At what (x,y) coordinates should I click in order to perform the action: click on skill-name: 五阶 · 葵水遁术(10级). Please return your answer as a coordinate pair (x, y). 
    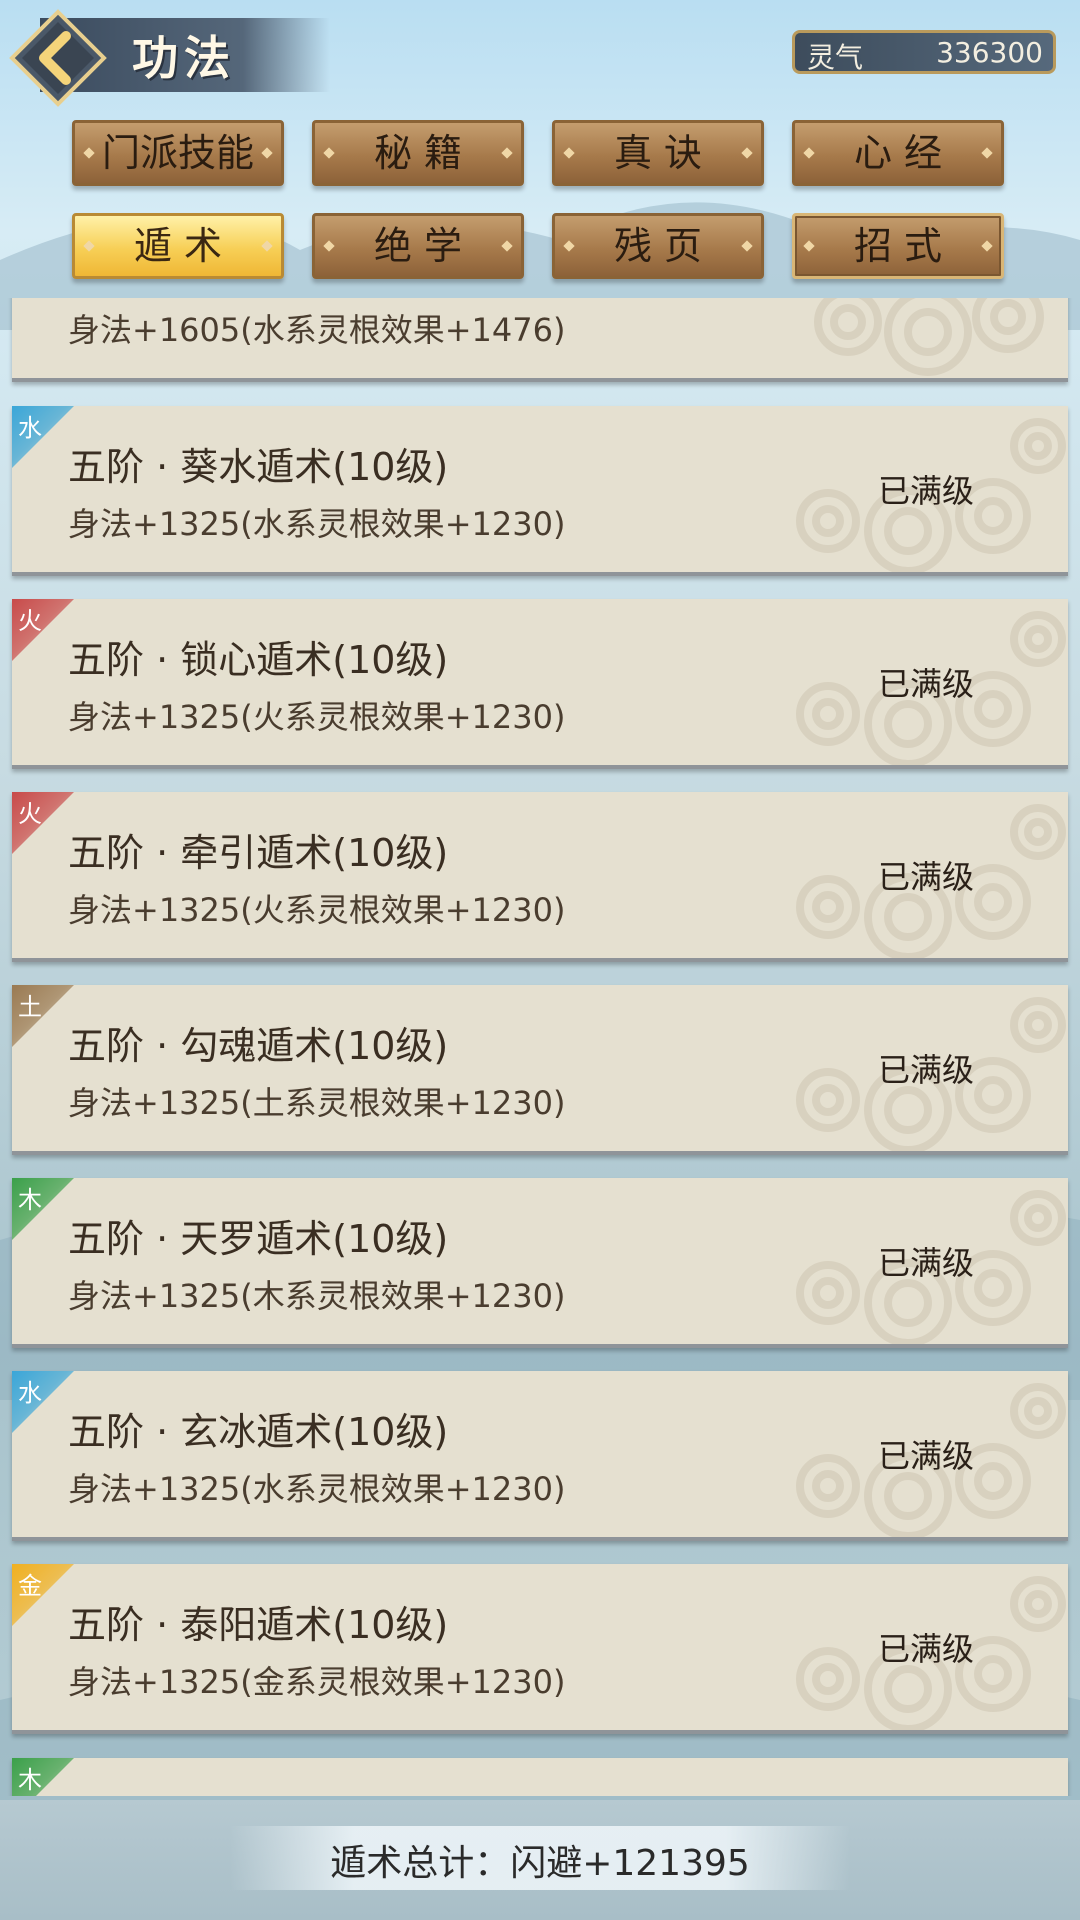
    Looking at the image, I should click on (258, 467).